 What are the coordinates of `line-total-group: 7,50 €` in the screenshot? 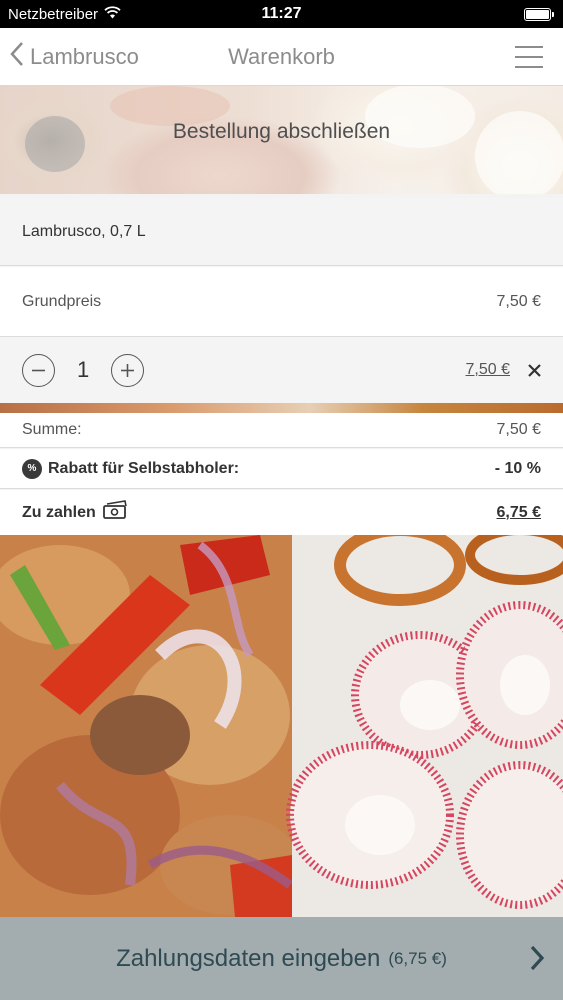 It's located at (503, 370).